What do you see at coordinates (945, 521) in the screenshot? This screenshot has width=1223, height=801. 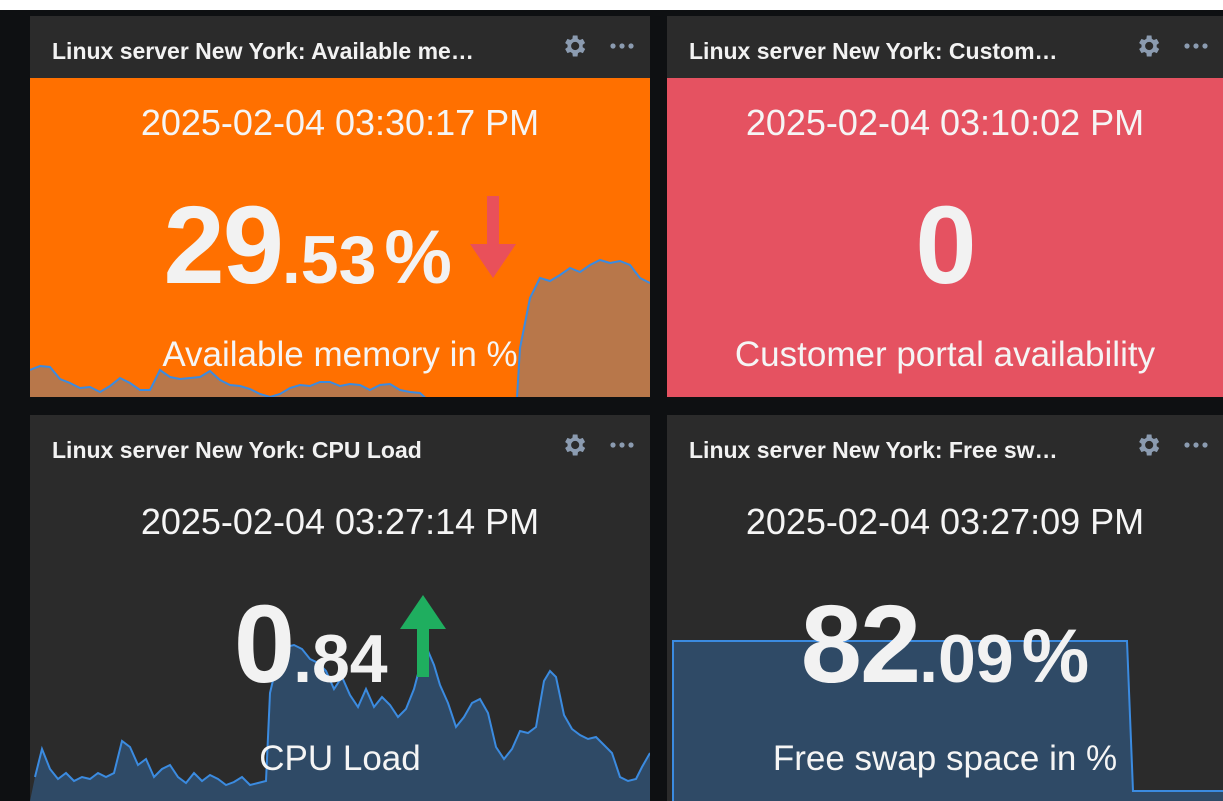 I see `widget-timestamp: 2025-02-04 03:27:09 PM` at bounding box center [945, 521].